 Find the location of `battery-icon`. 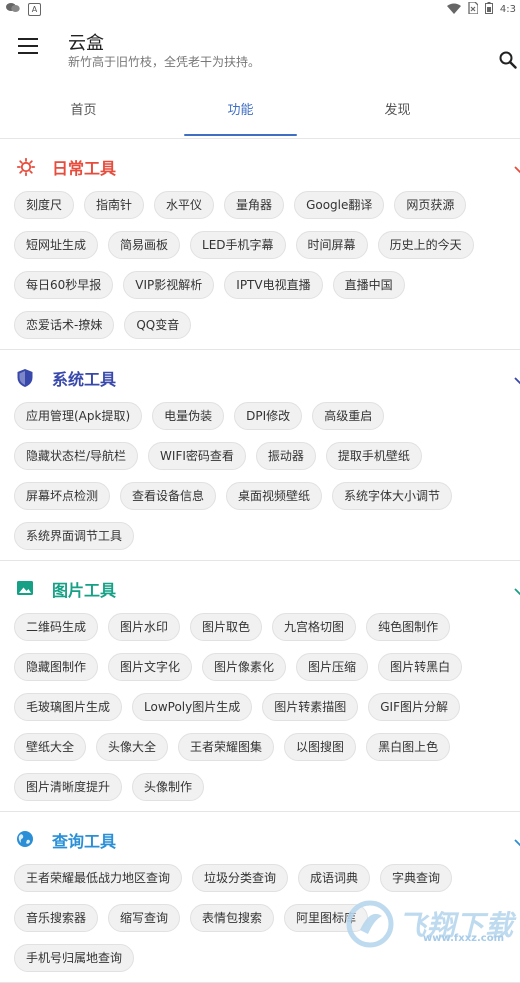

battery-icon is located at coordinates (488, 9).